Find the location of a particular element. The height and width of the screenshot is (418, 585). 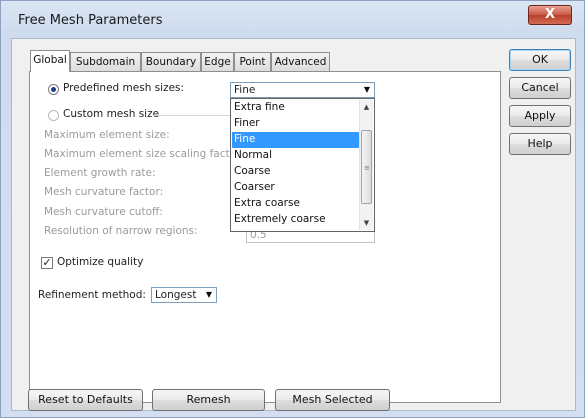

scroll-up-icon: ▲ is located at coordinates (366, 107).